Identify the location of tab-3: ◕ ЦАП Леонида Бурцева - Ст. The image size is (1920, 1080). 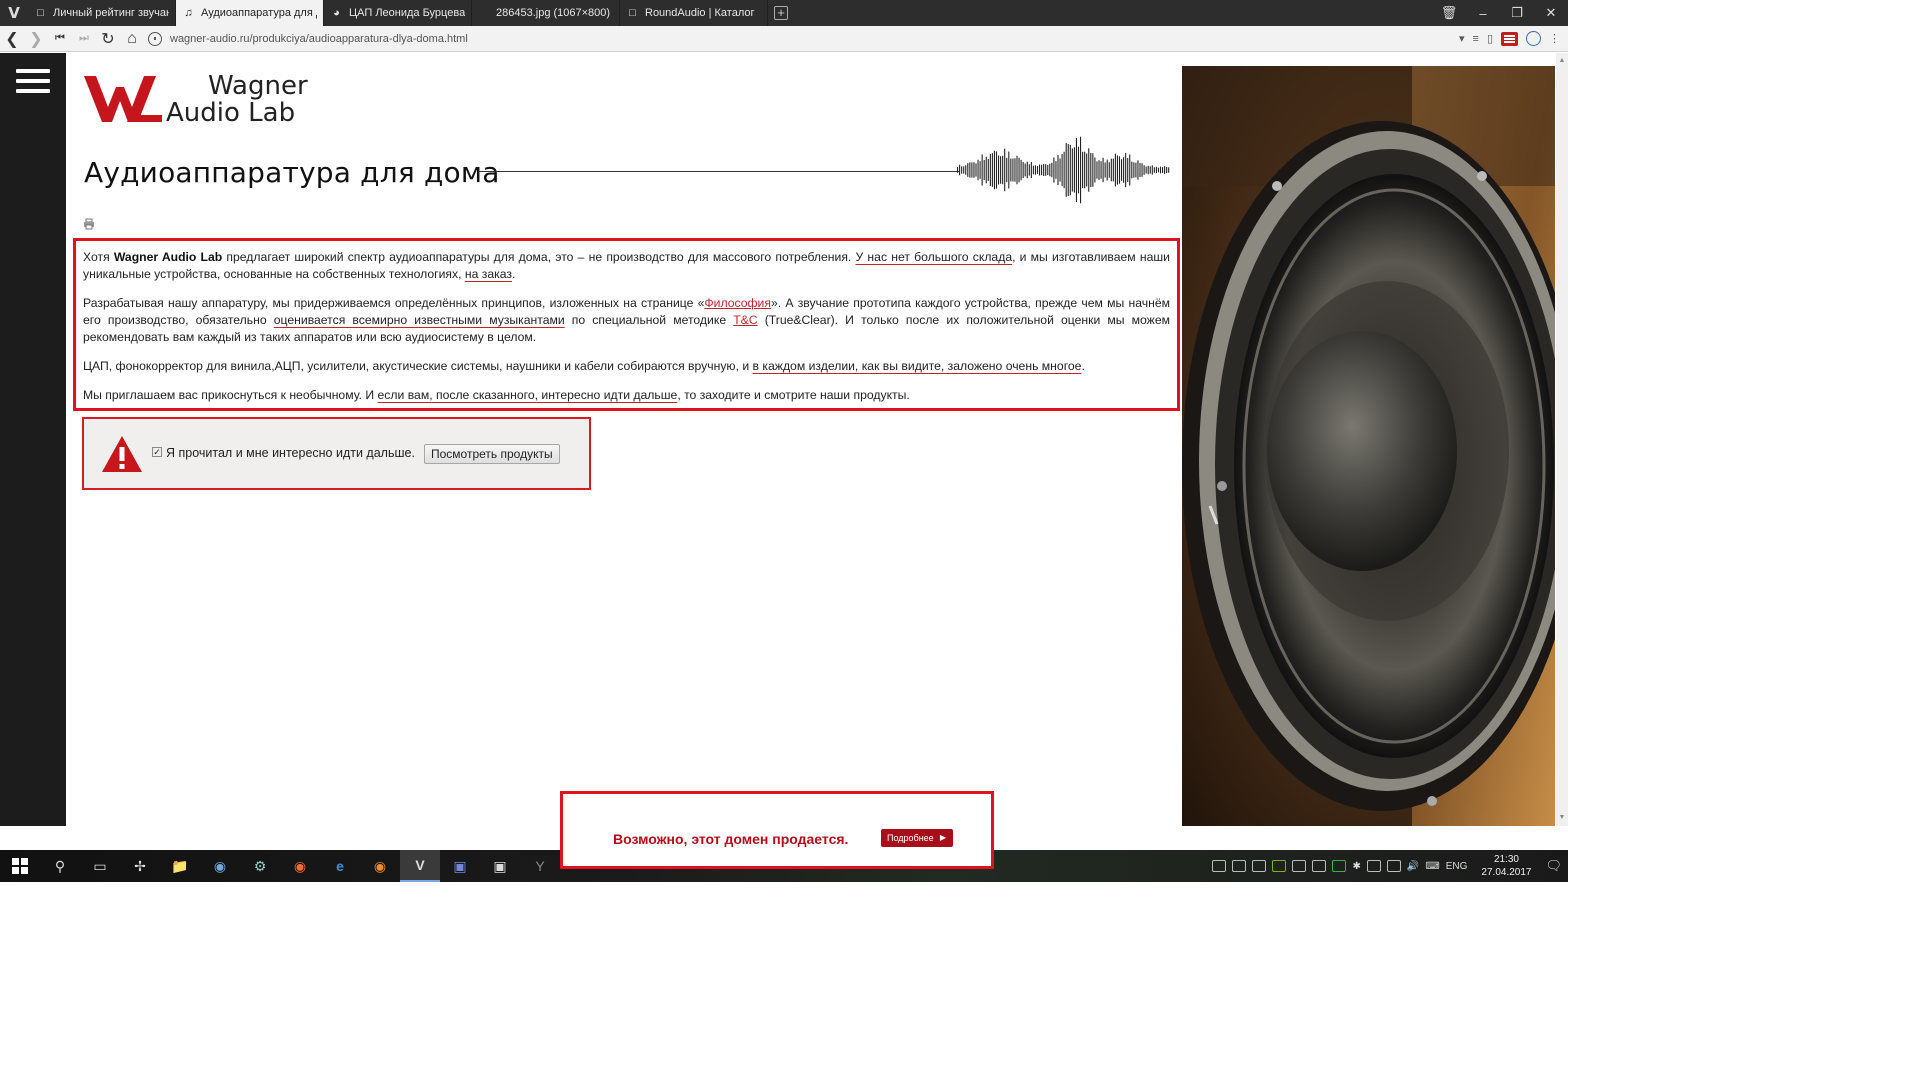
(398, 13).